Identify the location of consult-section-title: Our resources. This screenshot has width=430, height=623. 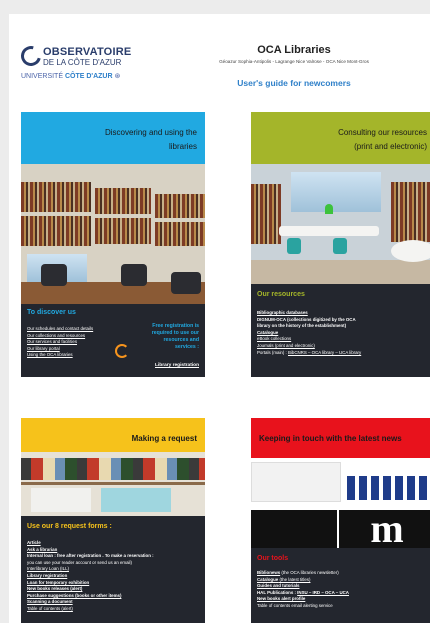
(281, 294).